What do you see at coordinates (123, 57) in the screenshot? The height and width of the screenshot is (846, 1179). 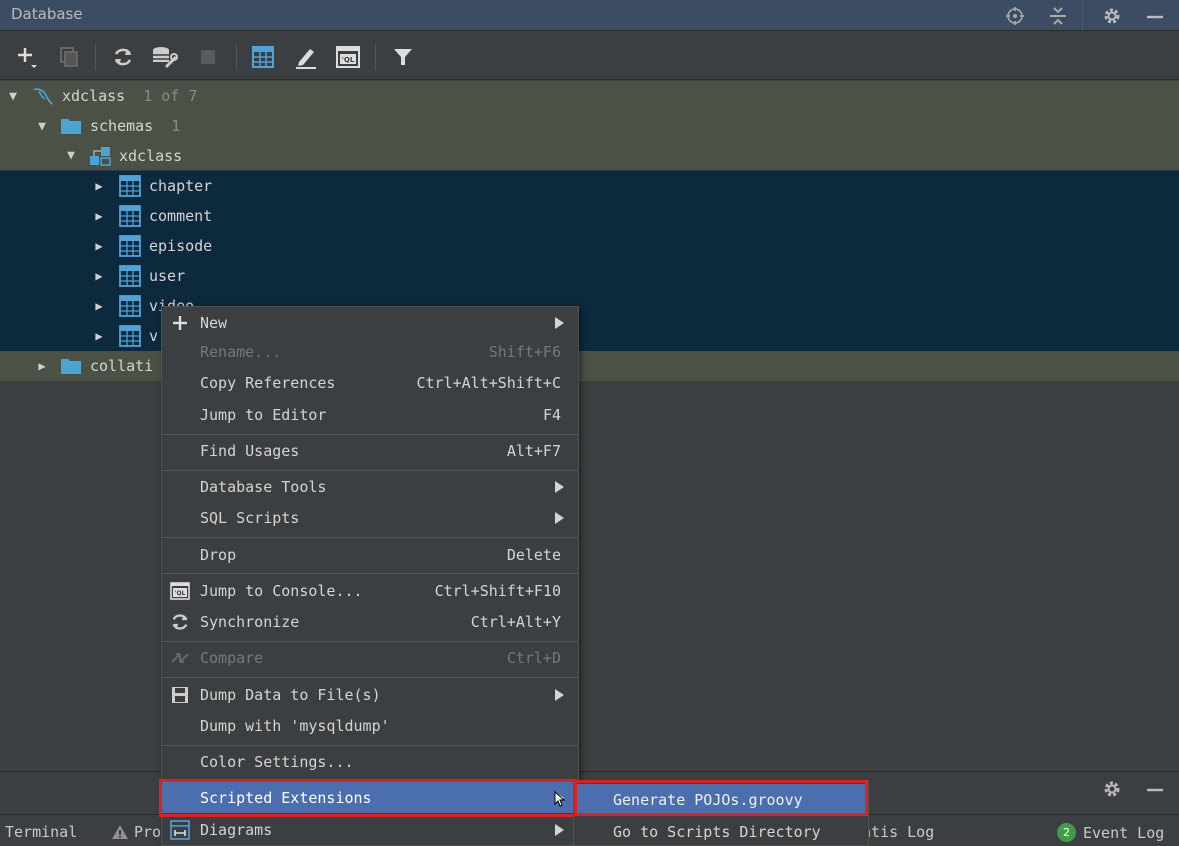 I see `refresh-icon` at bounding box center [123, 57].